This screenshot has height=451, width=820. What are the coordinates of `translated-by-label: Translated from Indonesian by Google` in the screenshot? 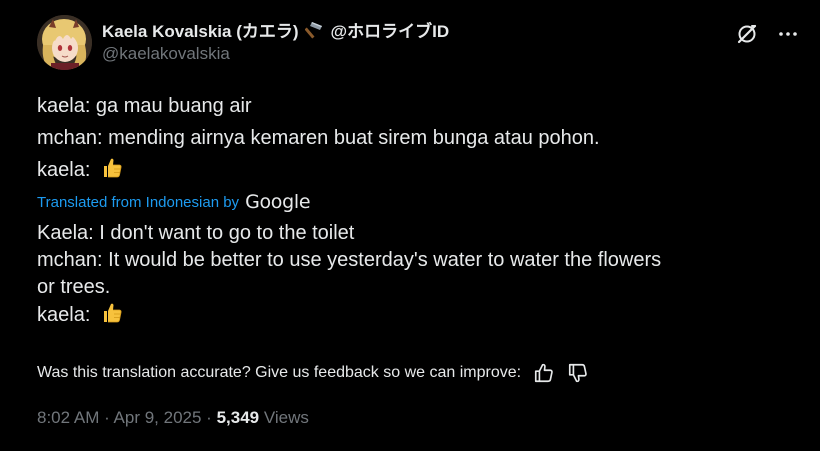 It's located at (174, 202).